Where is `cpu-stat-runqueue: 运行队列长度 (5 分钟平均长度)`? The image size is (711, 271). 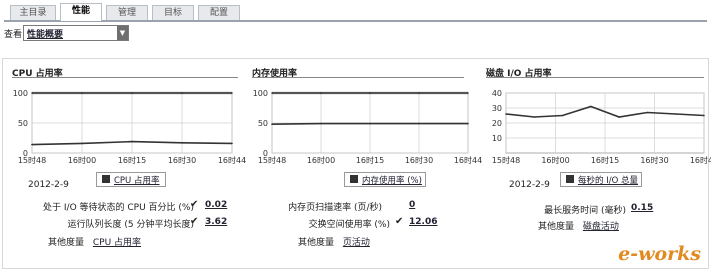
cpu-stat-runqueue: 运行队列长度 (5 分钟平均长度) is located at coordinates (101, 223).